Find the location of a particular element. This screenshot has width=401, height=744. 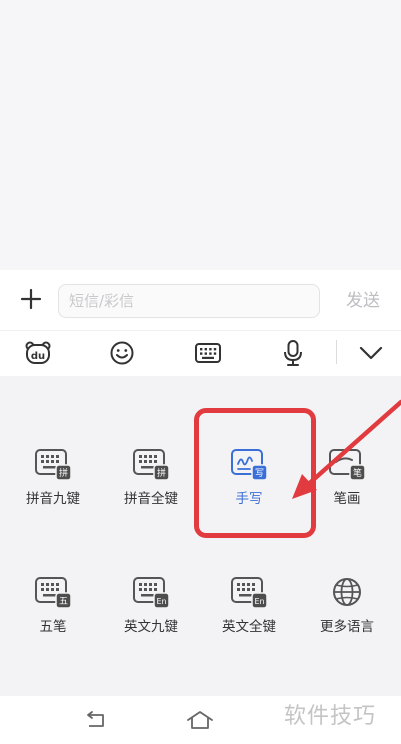

chevron-down-icon is located at coordinates (371, 353).